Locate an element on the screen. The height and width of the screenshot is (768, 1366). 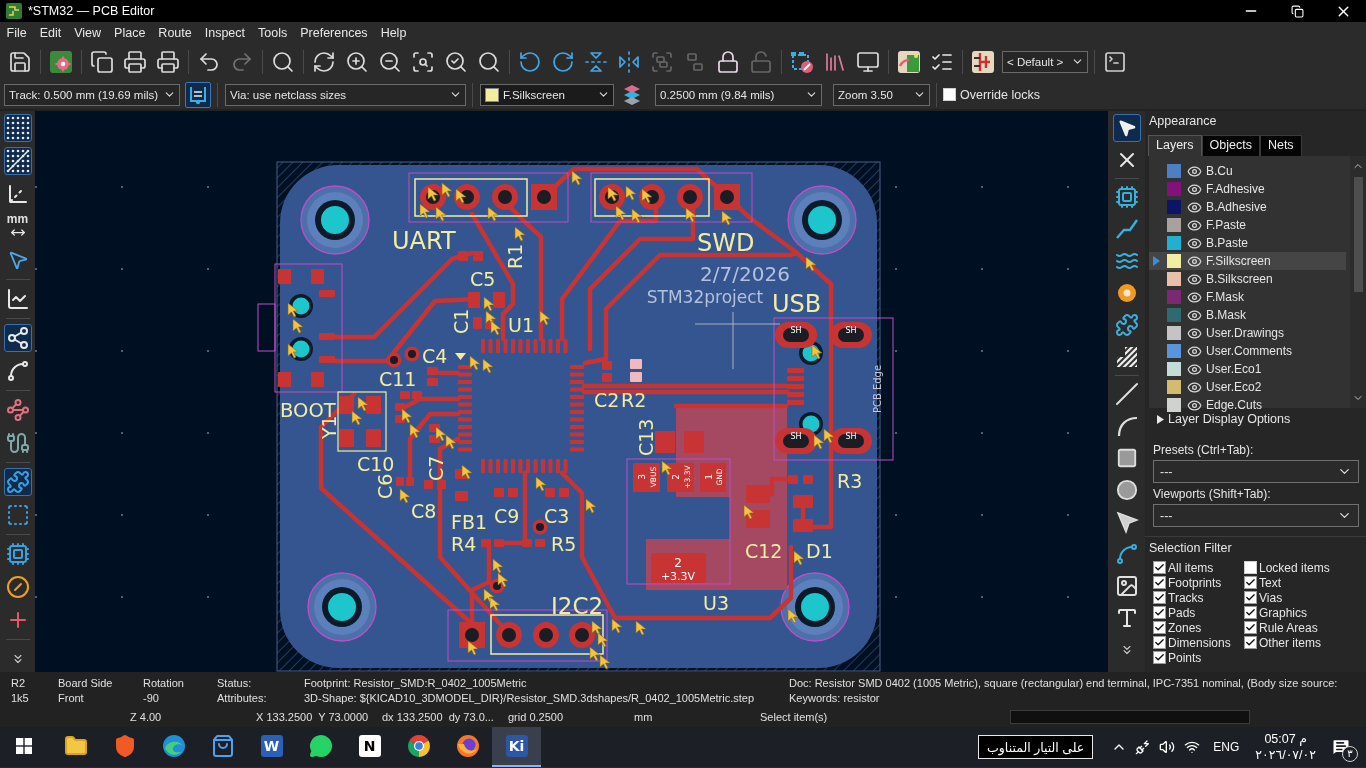
menu-item: File is located at coordinates (17, 32).